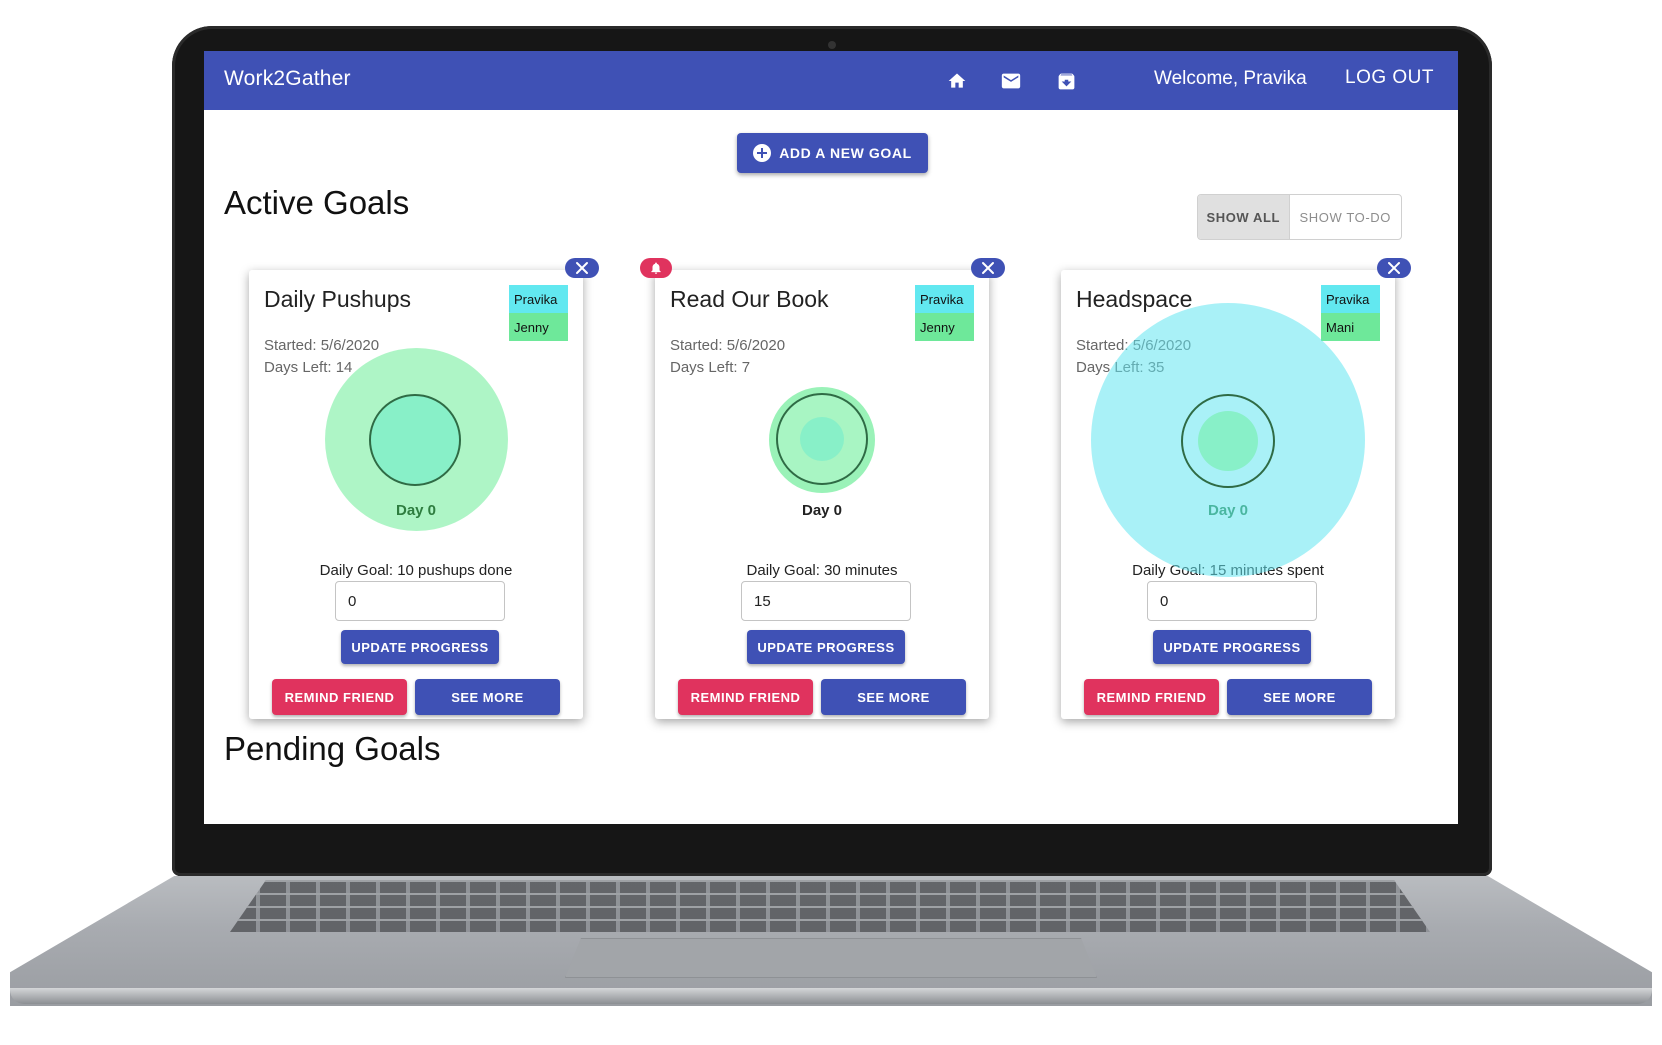 The image size is (1662, 1045). I want to click on goal-filter-toggle: SHOW ALL SHOW TO-DO, so click(1299, 217).